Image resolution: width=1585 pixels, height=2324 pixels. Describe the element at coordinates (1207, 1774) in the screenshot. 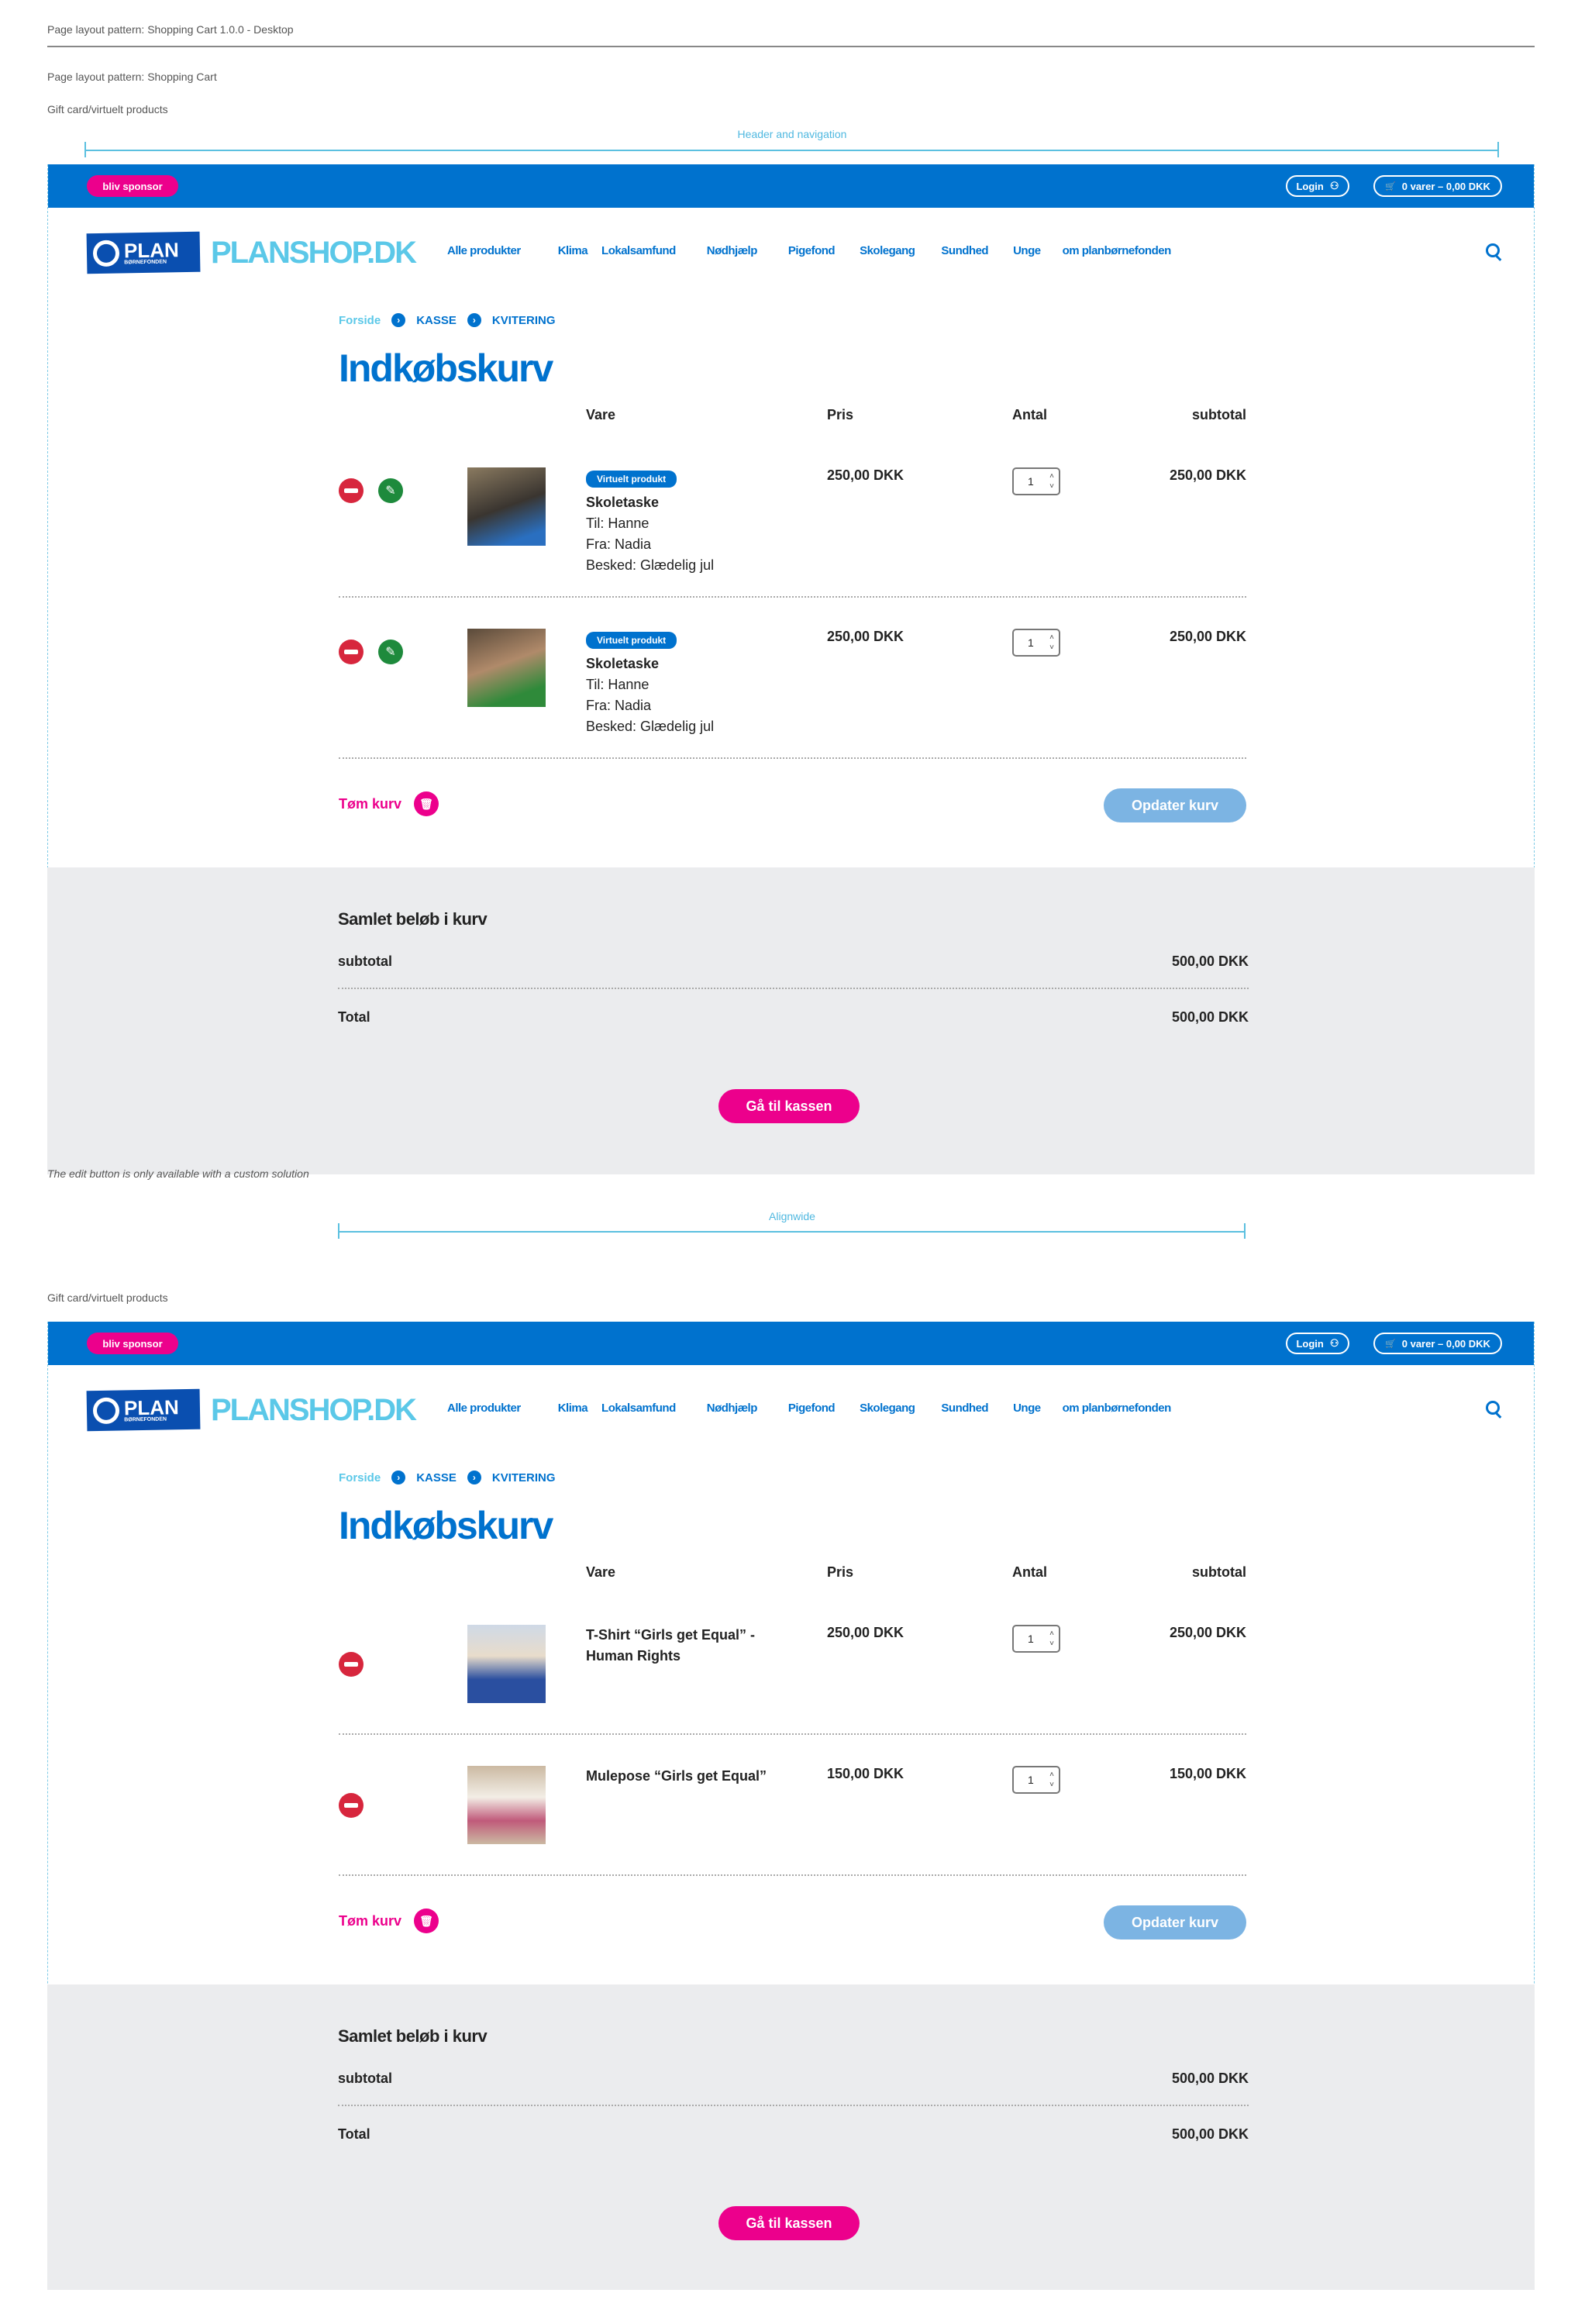

I see `line-subtotal: 150,00 DKK` at that location.